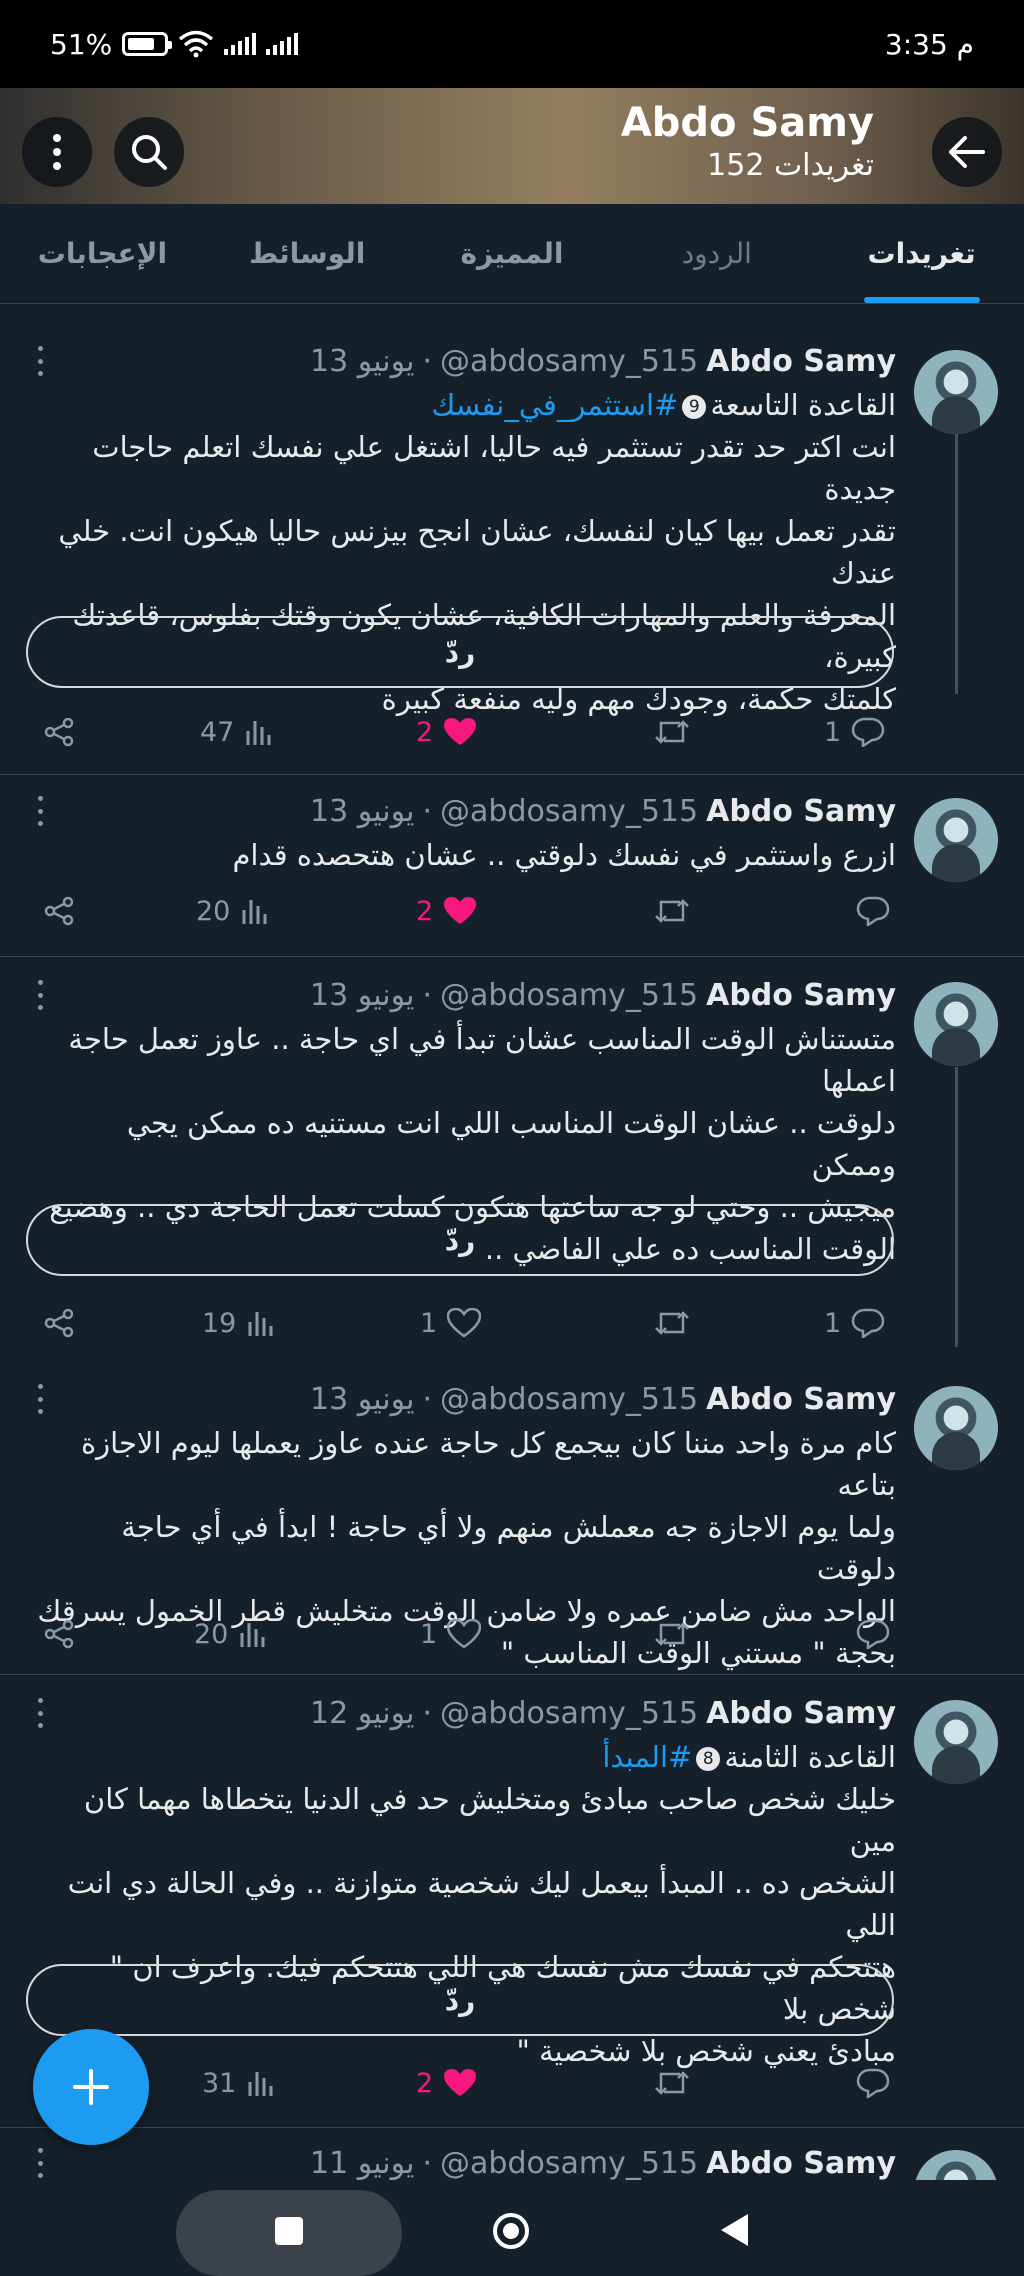  What do you see at coordinates (217, 732) in the screenshot?
I see `views-value: 47` at bounding box center [217, 732].